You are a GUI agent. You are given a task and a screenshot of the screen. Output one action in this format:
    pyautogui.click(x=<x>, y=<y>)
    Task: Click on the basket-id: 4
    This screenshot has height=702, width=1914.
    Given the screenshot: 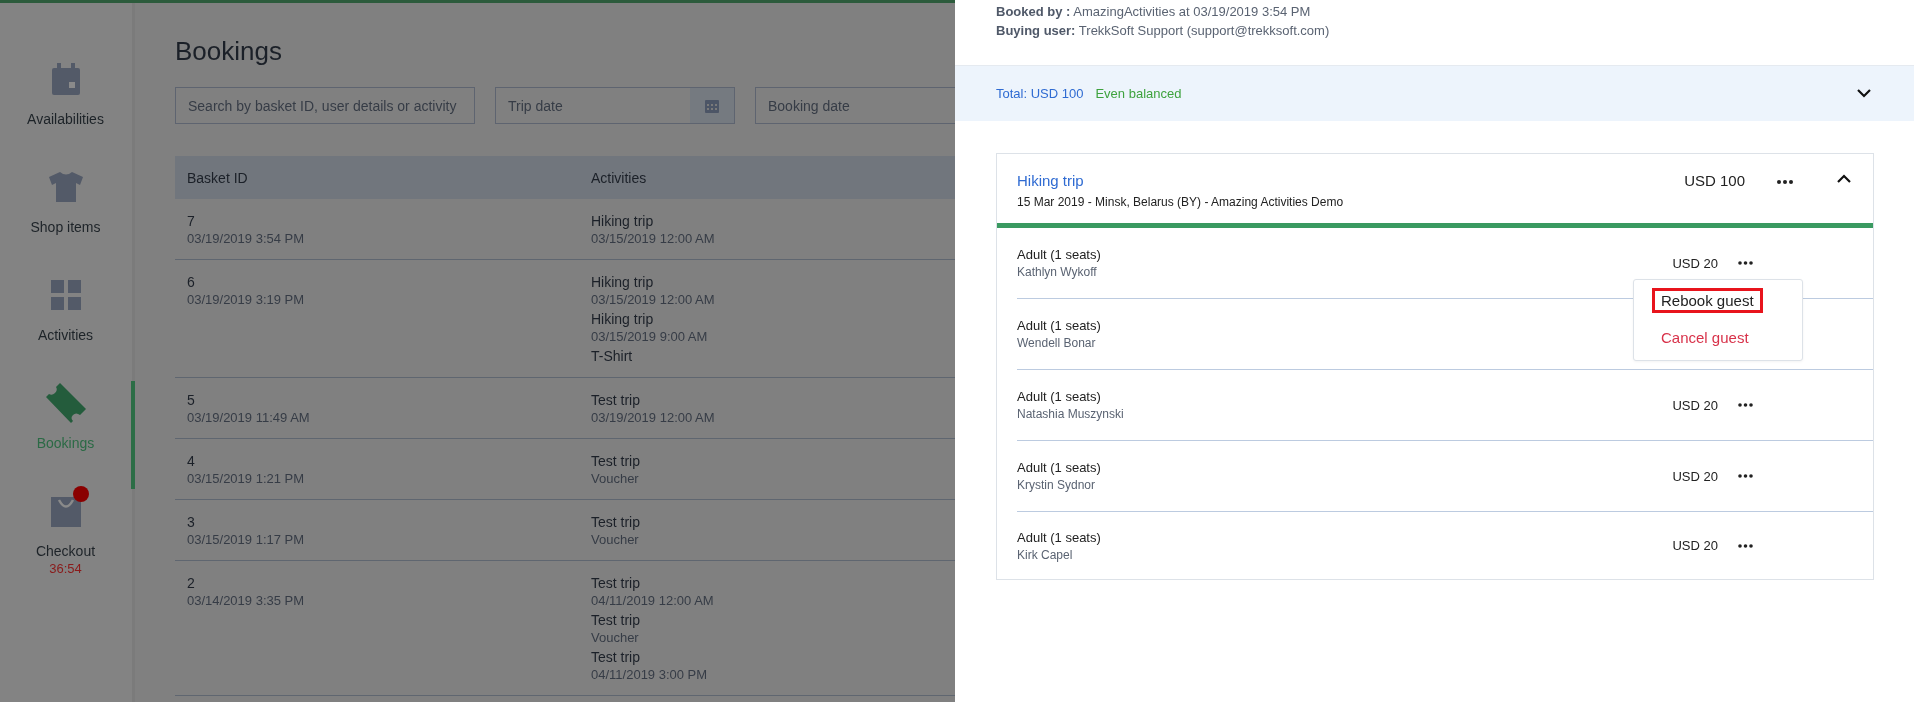 What is the action you would take?
    pyautogui.click(x=191, y=461)
    